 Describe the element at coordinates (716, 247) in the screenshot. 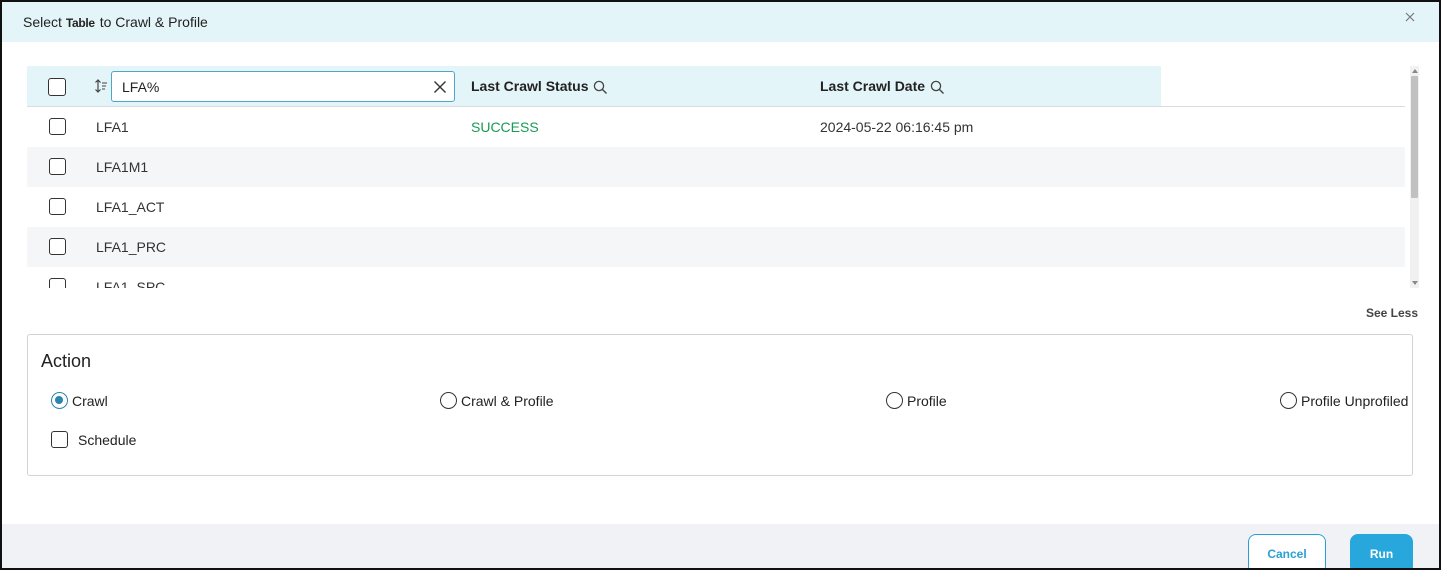

I see `table-row: LFA1_PRC` at that location.